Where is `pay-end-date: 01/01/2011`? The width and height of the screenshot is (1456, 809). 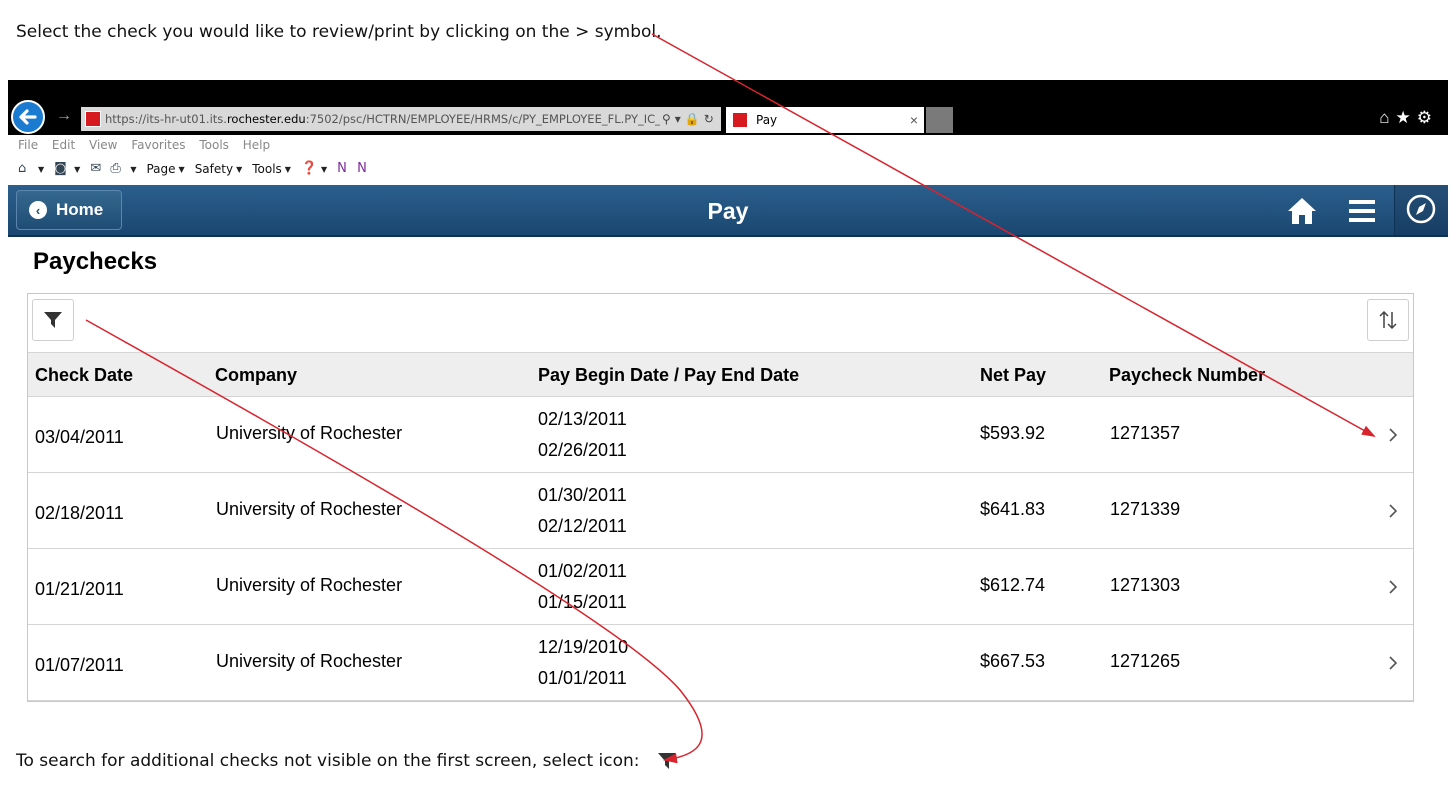 pay-end-date: 01/01/2011 is located at coordinates (582, 678).